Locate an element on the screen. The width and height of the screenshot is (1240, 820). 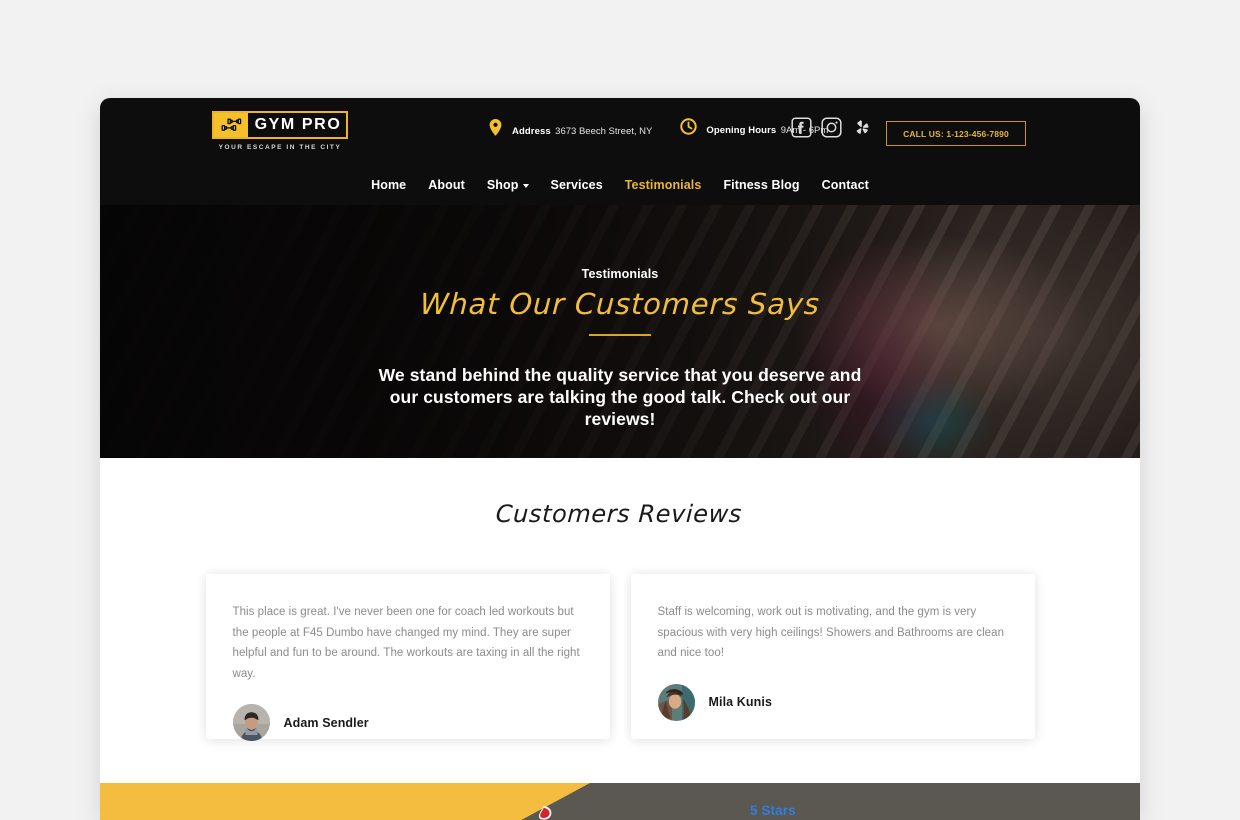
nav-item-about: About is located at coordinates (446, 185).